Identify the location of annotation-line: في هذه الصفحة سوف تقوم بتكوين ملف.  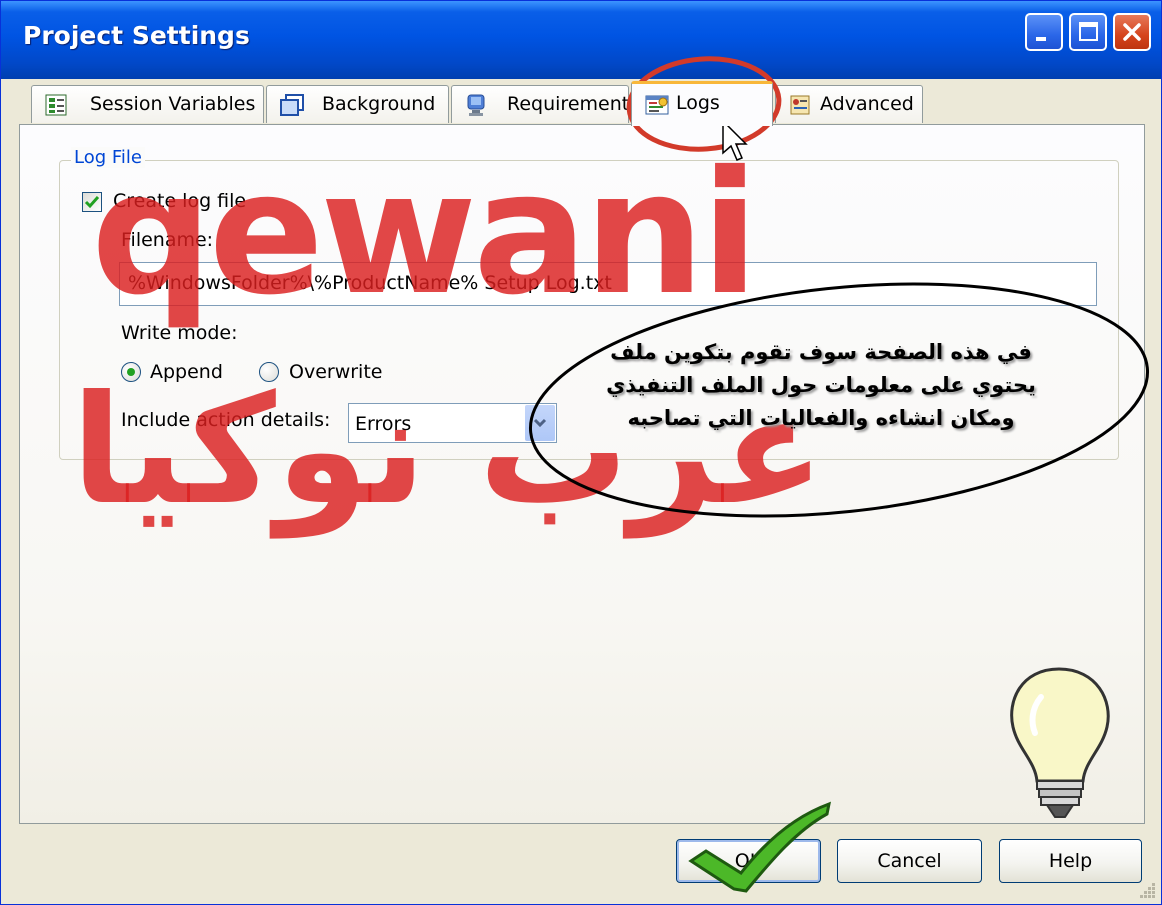
(821, 352).